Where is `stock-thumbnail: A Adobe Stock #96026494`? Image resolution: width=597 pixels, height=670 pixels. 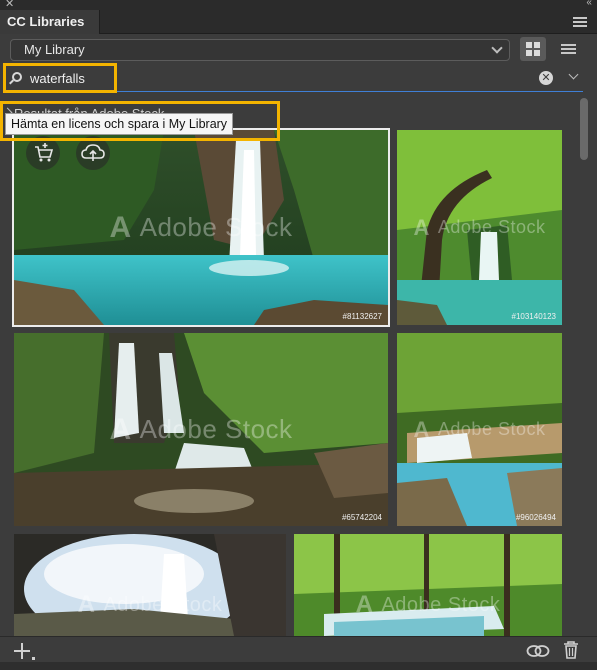
stock-thumbnail: A Adobe Stock #96026494 is located at coordinates (479, 429).